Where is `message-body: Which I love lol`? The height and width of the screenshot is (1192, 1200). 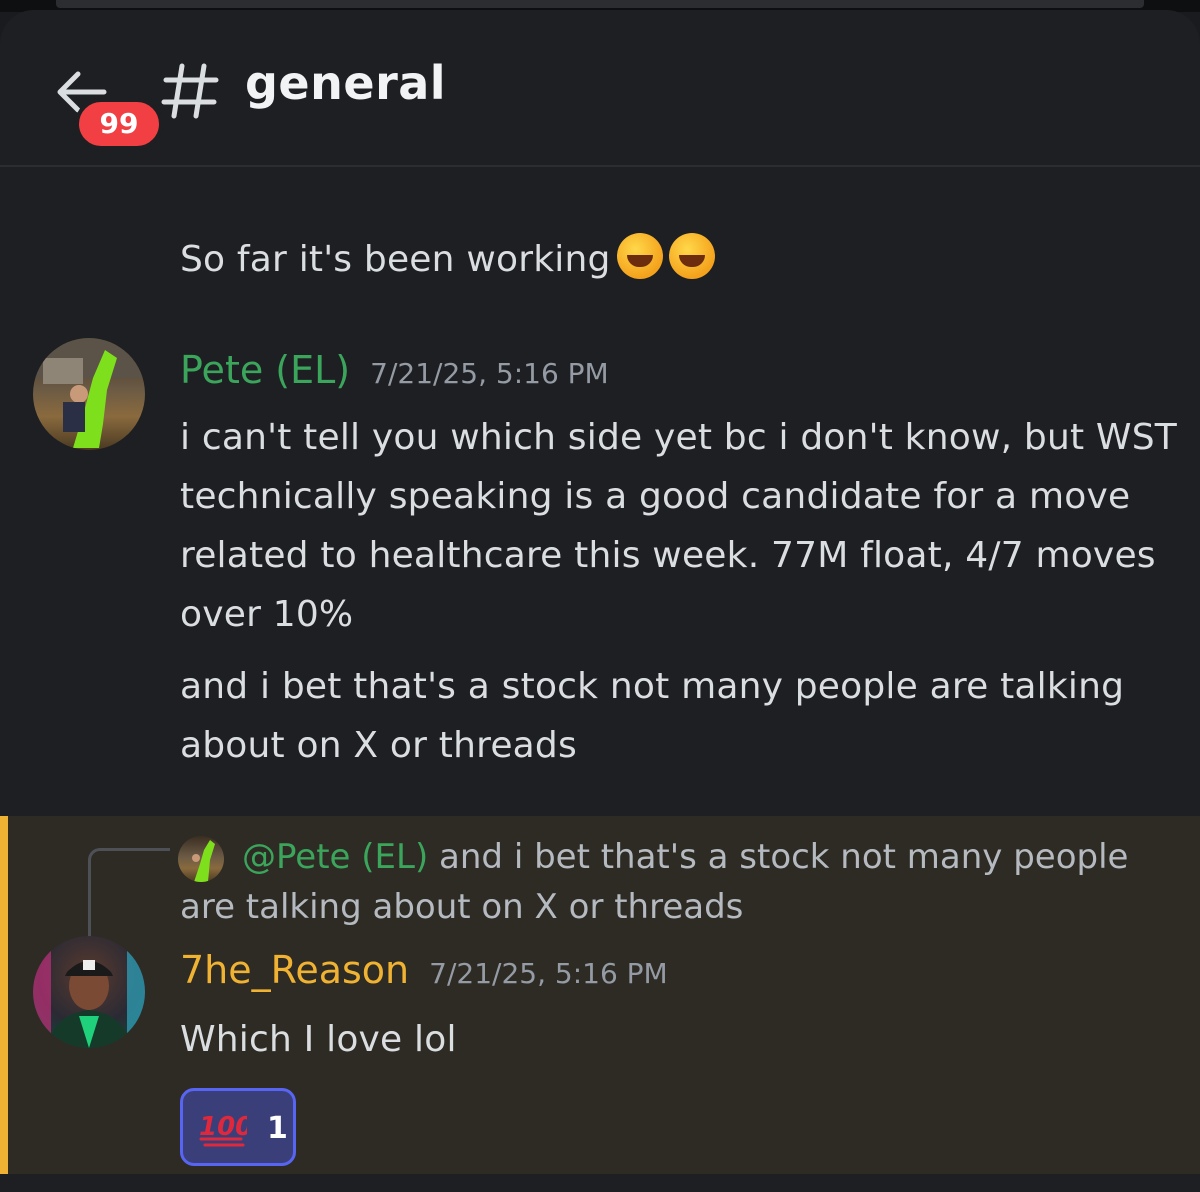 message-body: Which I love lol is located at coordinates (318, 1039).